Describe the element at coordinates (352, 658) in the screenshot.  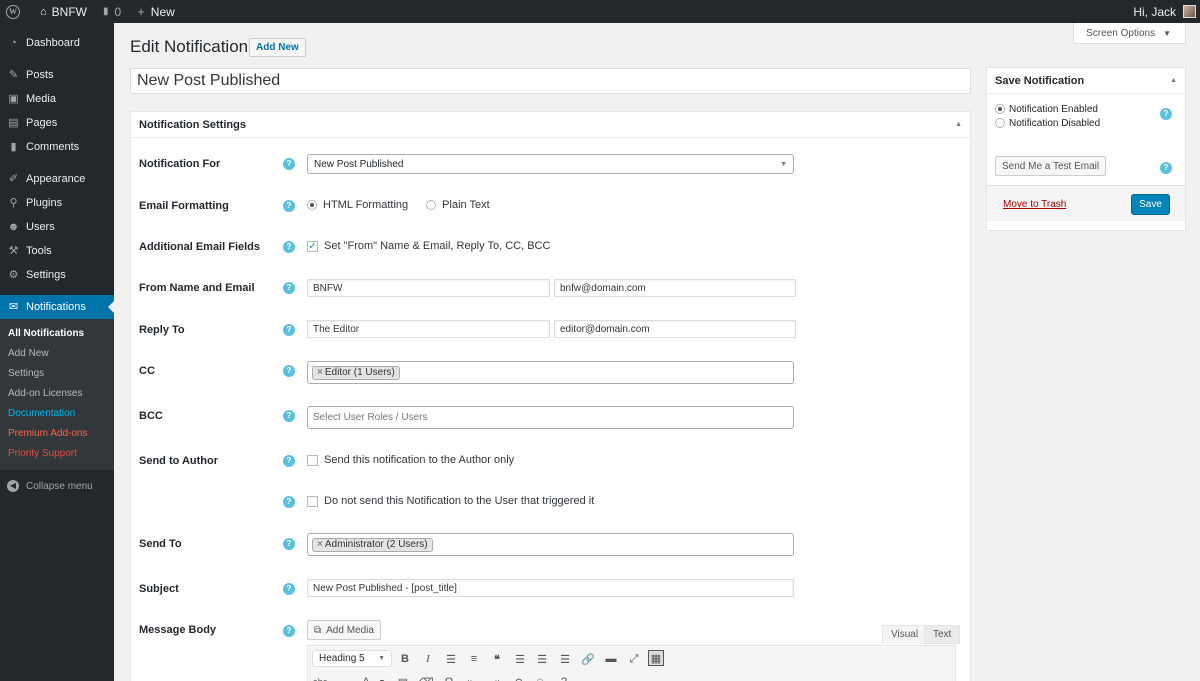
I see `format-select: Heading 5 ▼` at that location.